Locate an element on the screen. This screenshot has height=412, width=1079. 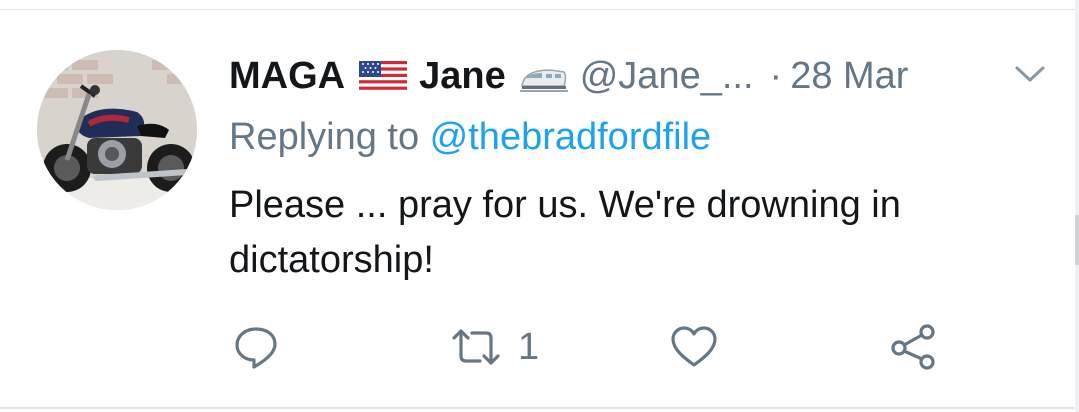
heart-icon is located at coordinates (694, 347).